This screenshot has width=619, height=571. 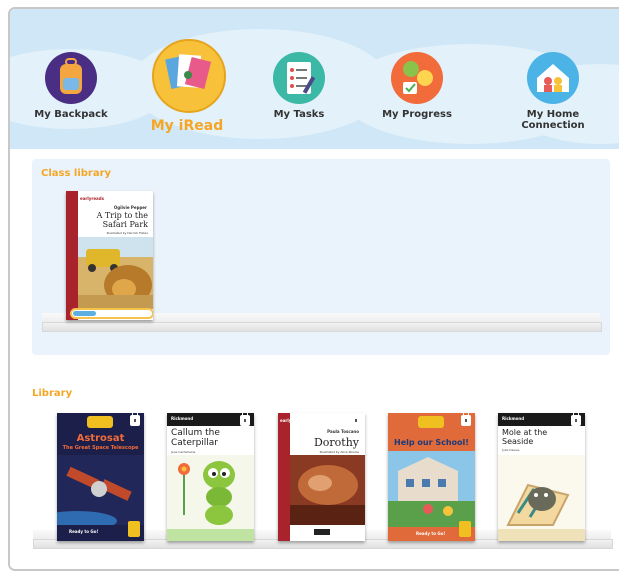 I want to click on nav-my-iread: My iRead, so click(x=187, y=79).